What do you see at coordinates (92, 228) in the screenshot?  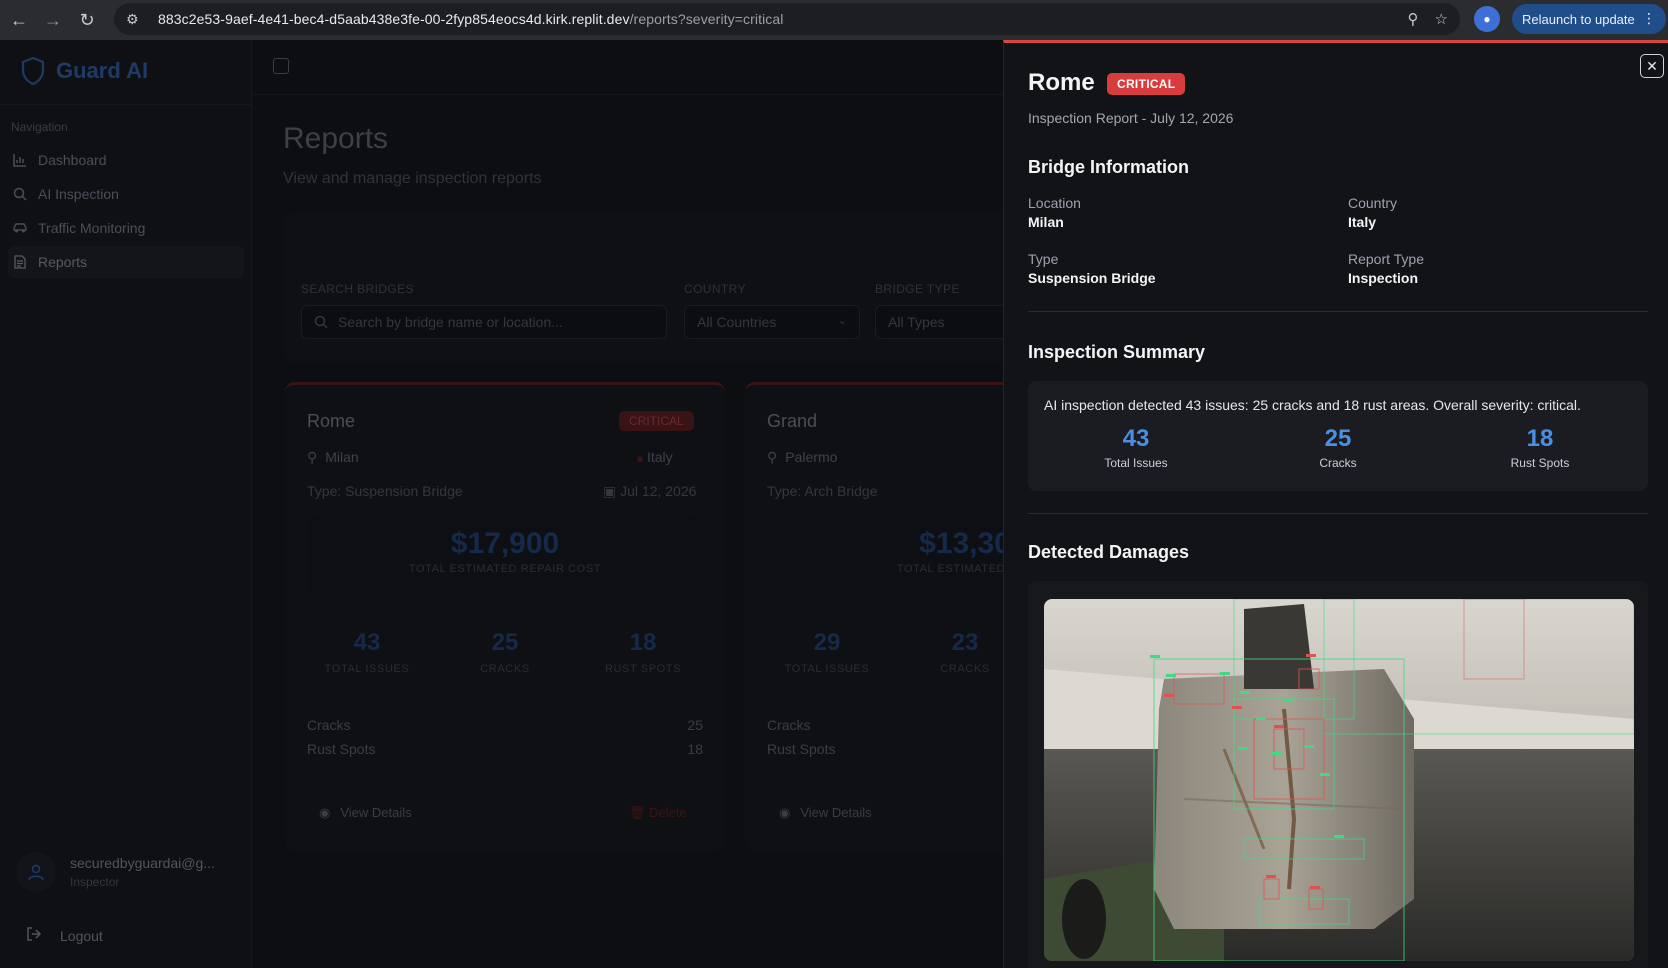 I see `sidebar-item-label: Traffic Monitoring` at bounding box center [92, 228].